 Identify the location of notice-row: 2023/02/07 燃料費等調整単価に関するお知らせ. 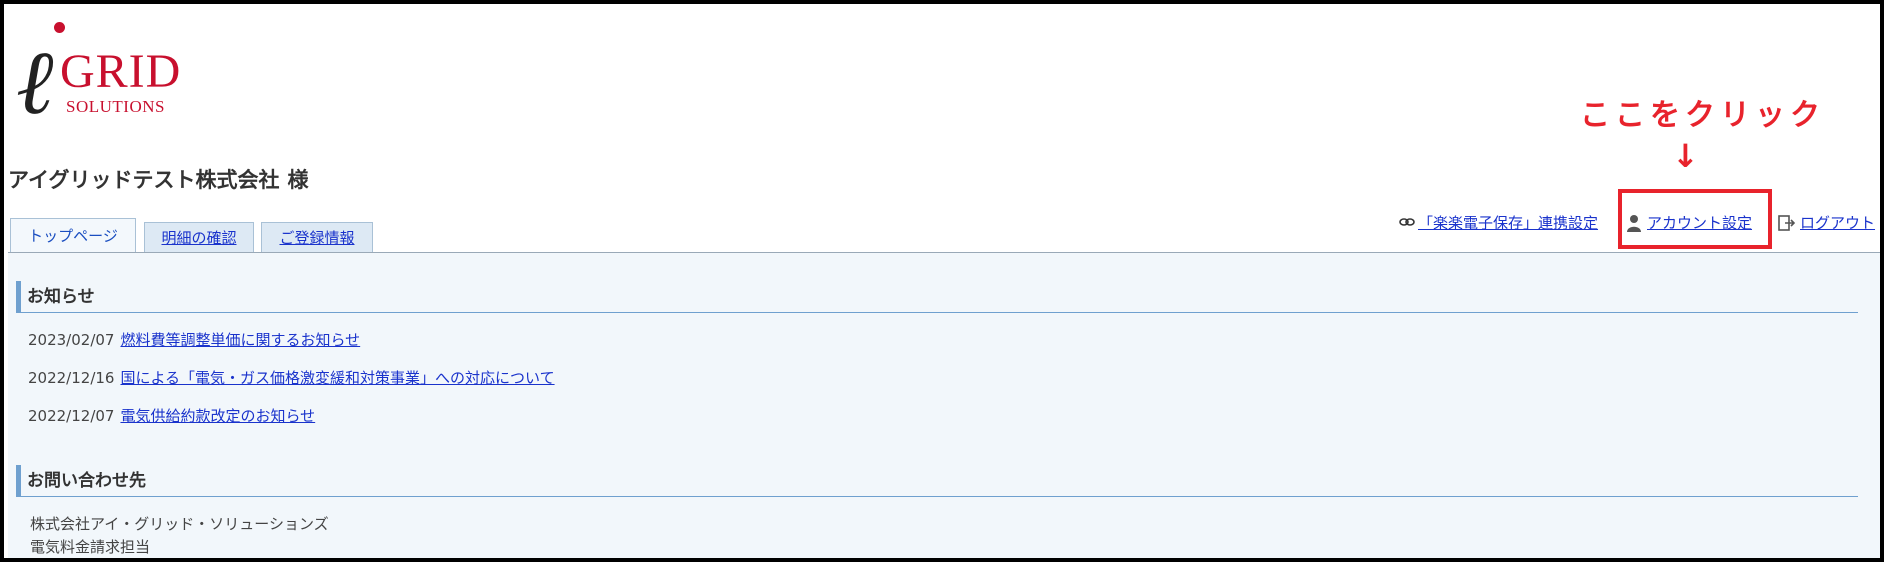
(194, 339).